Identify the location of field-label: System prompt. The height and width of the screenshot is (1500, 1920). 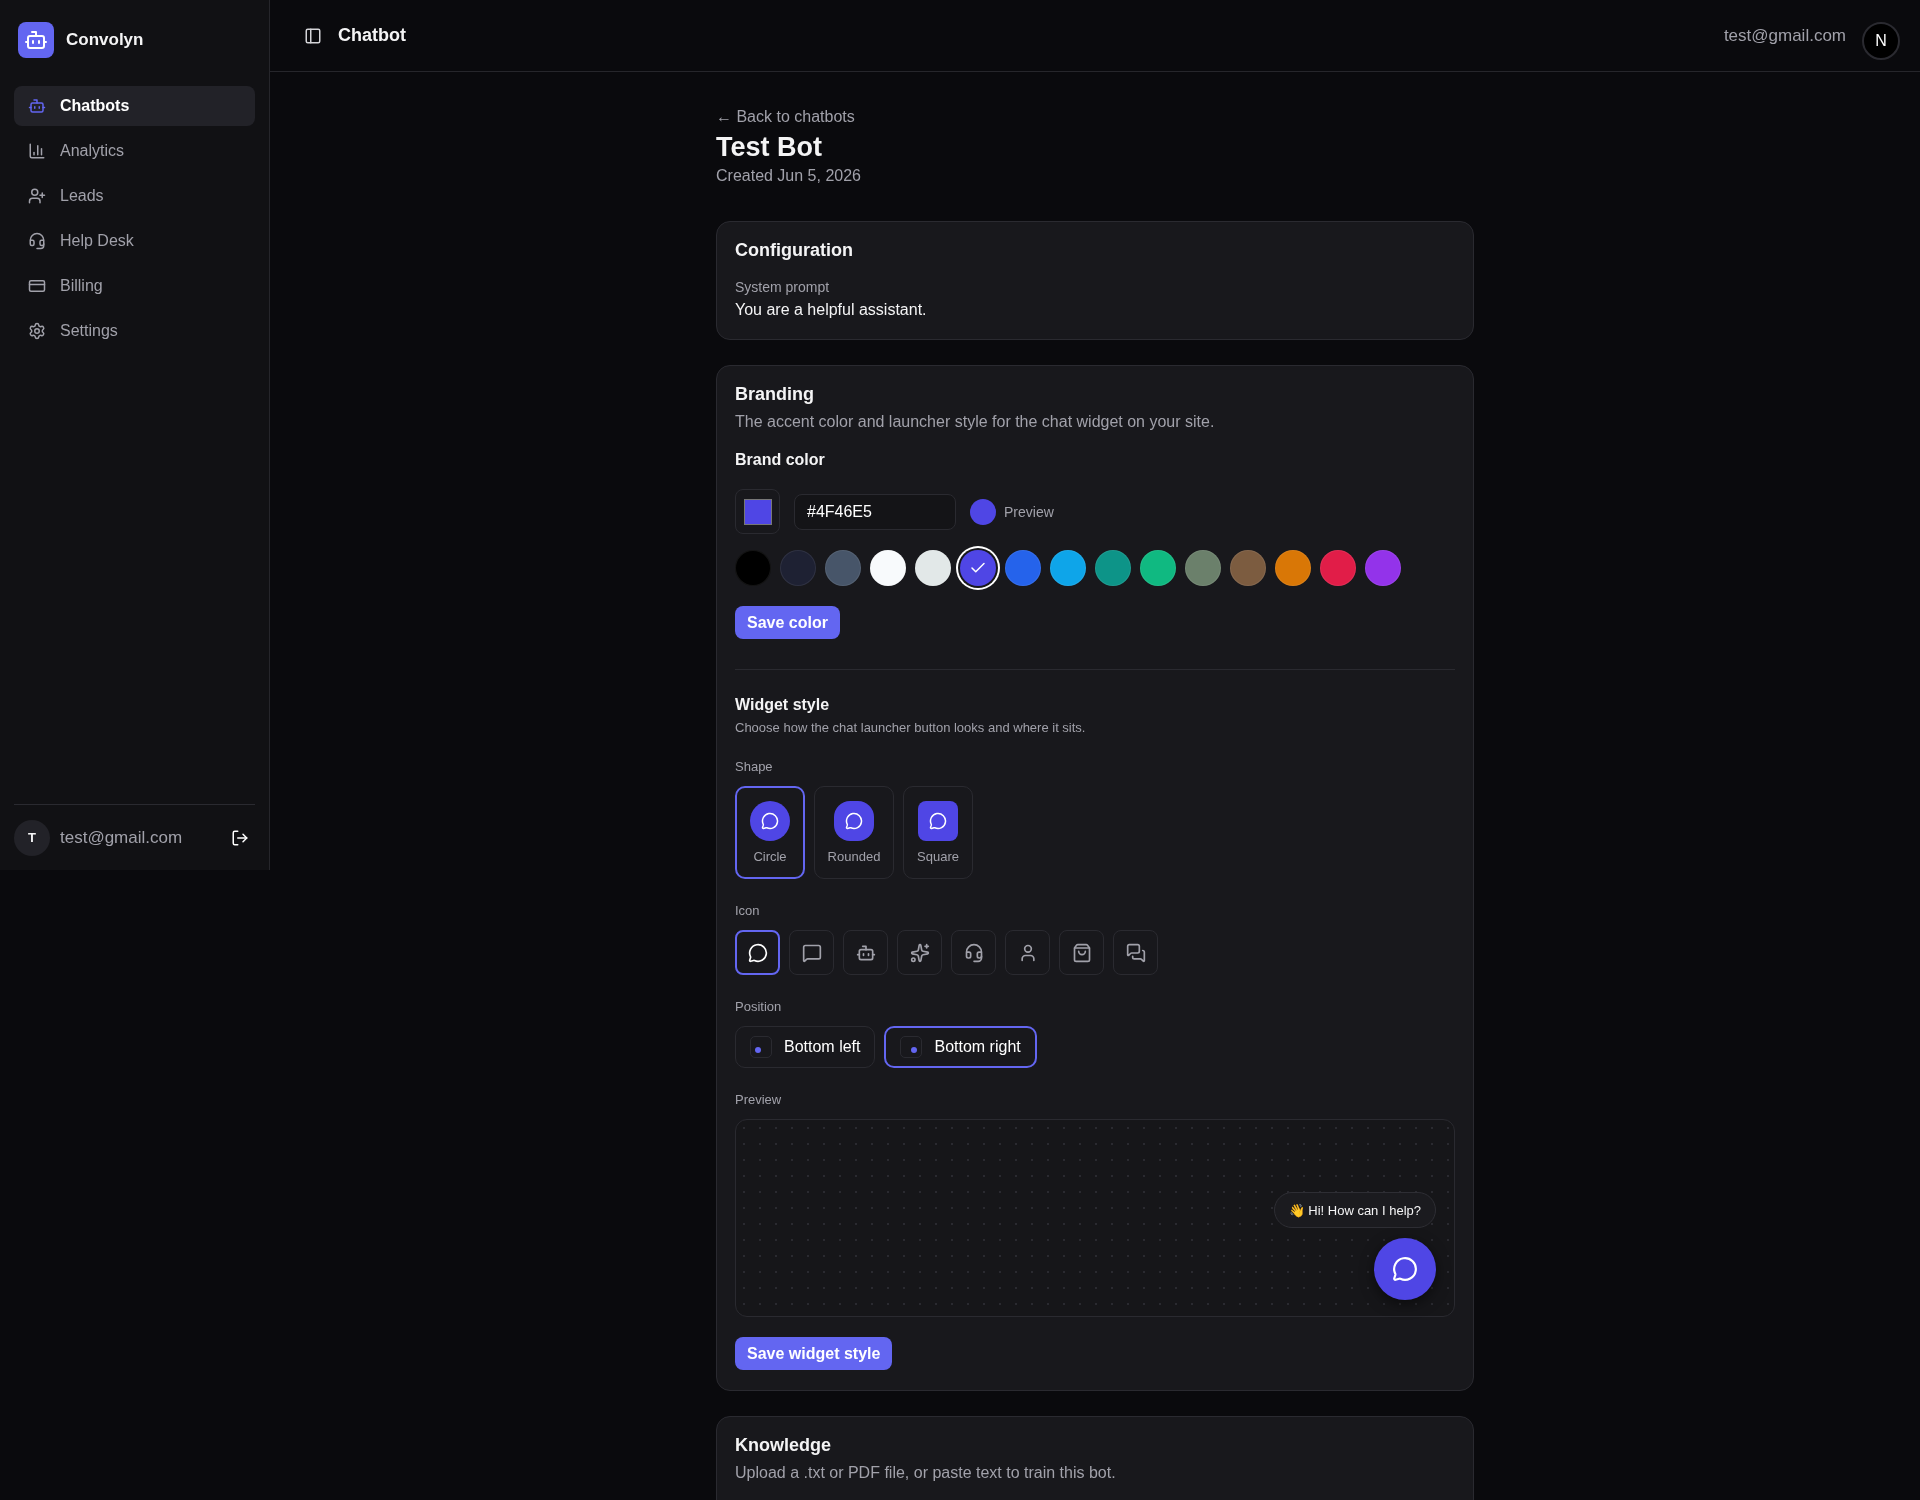
(783, 287).